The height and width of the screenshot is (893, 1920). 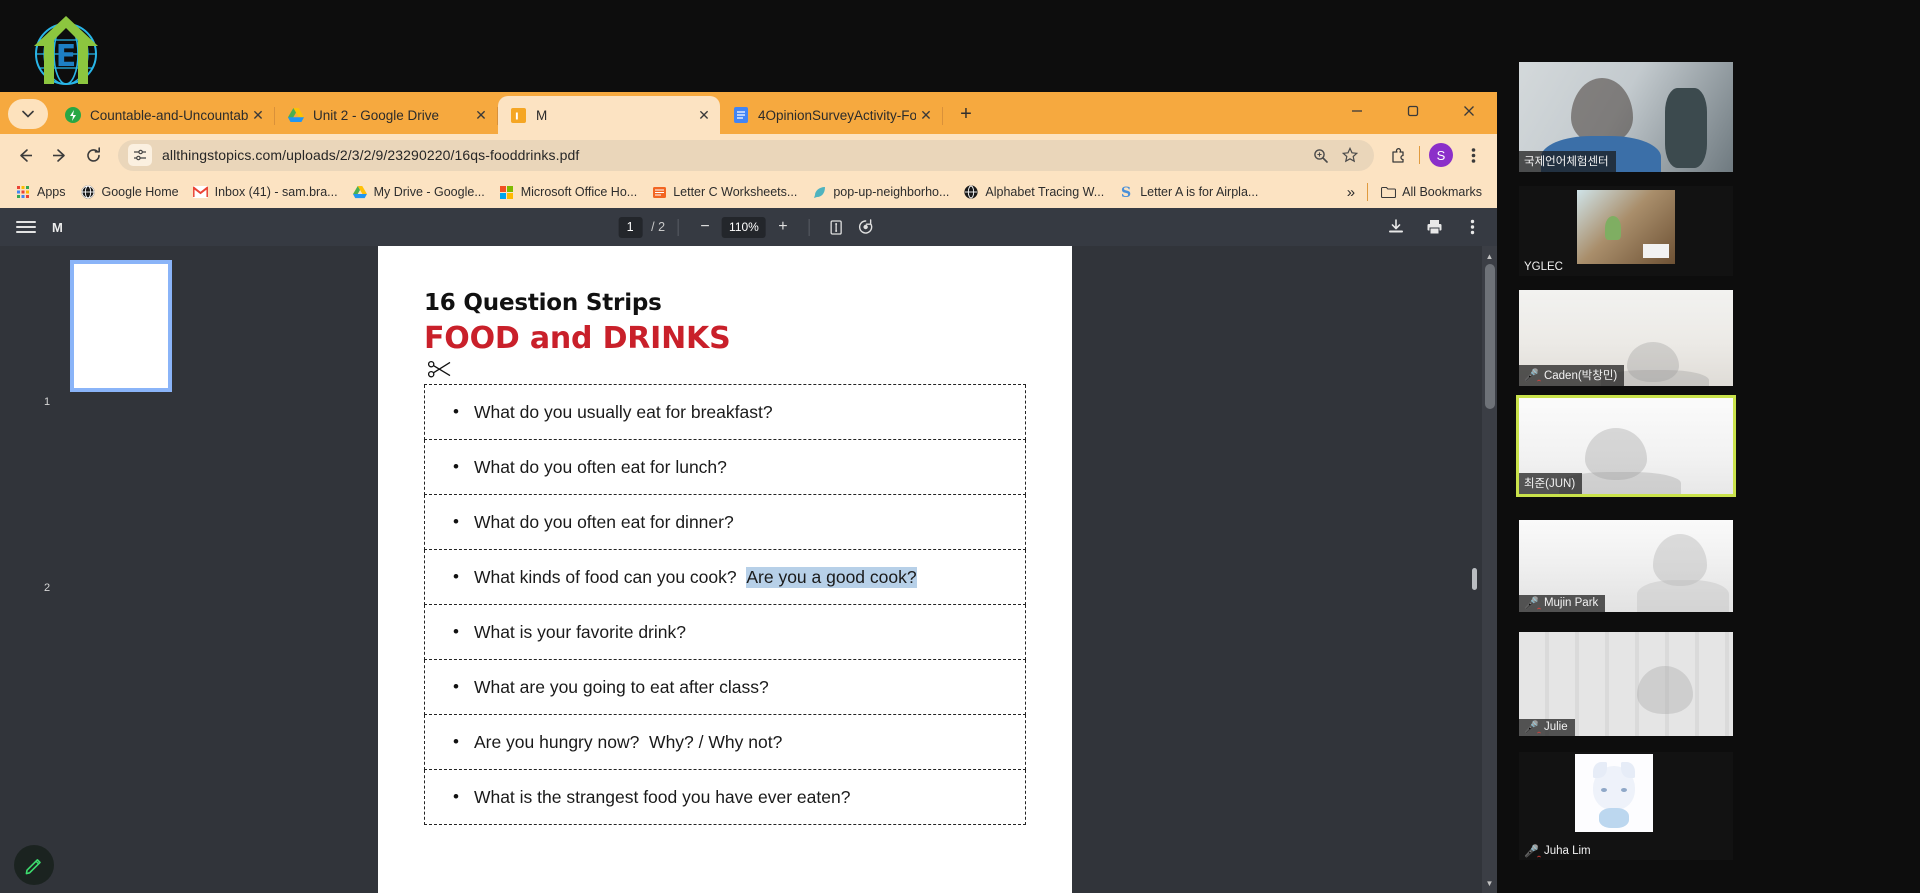 What do you see at coordinates (744, 227) in the screenshot?
I see `zoom-level-label: 110%` at bounding box center [744, 227].